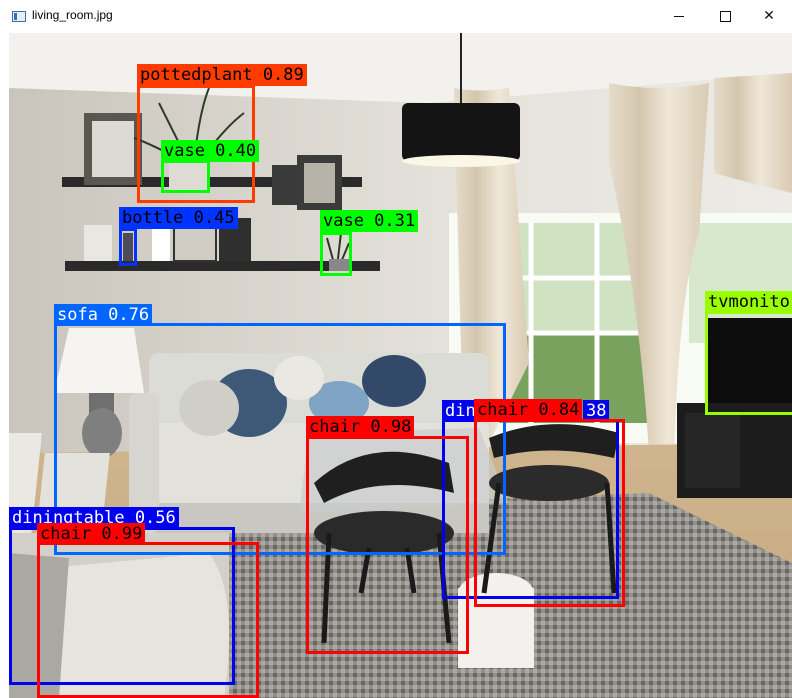 Image resolution: width=792 pixels, height=698 pixels. Describe the element at coordinates (369, 221) in the screenshot. I see `detection-label-vase-2: vase 0.31` at that location.